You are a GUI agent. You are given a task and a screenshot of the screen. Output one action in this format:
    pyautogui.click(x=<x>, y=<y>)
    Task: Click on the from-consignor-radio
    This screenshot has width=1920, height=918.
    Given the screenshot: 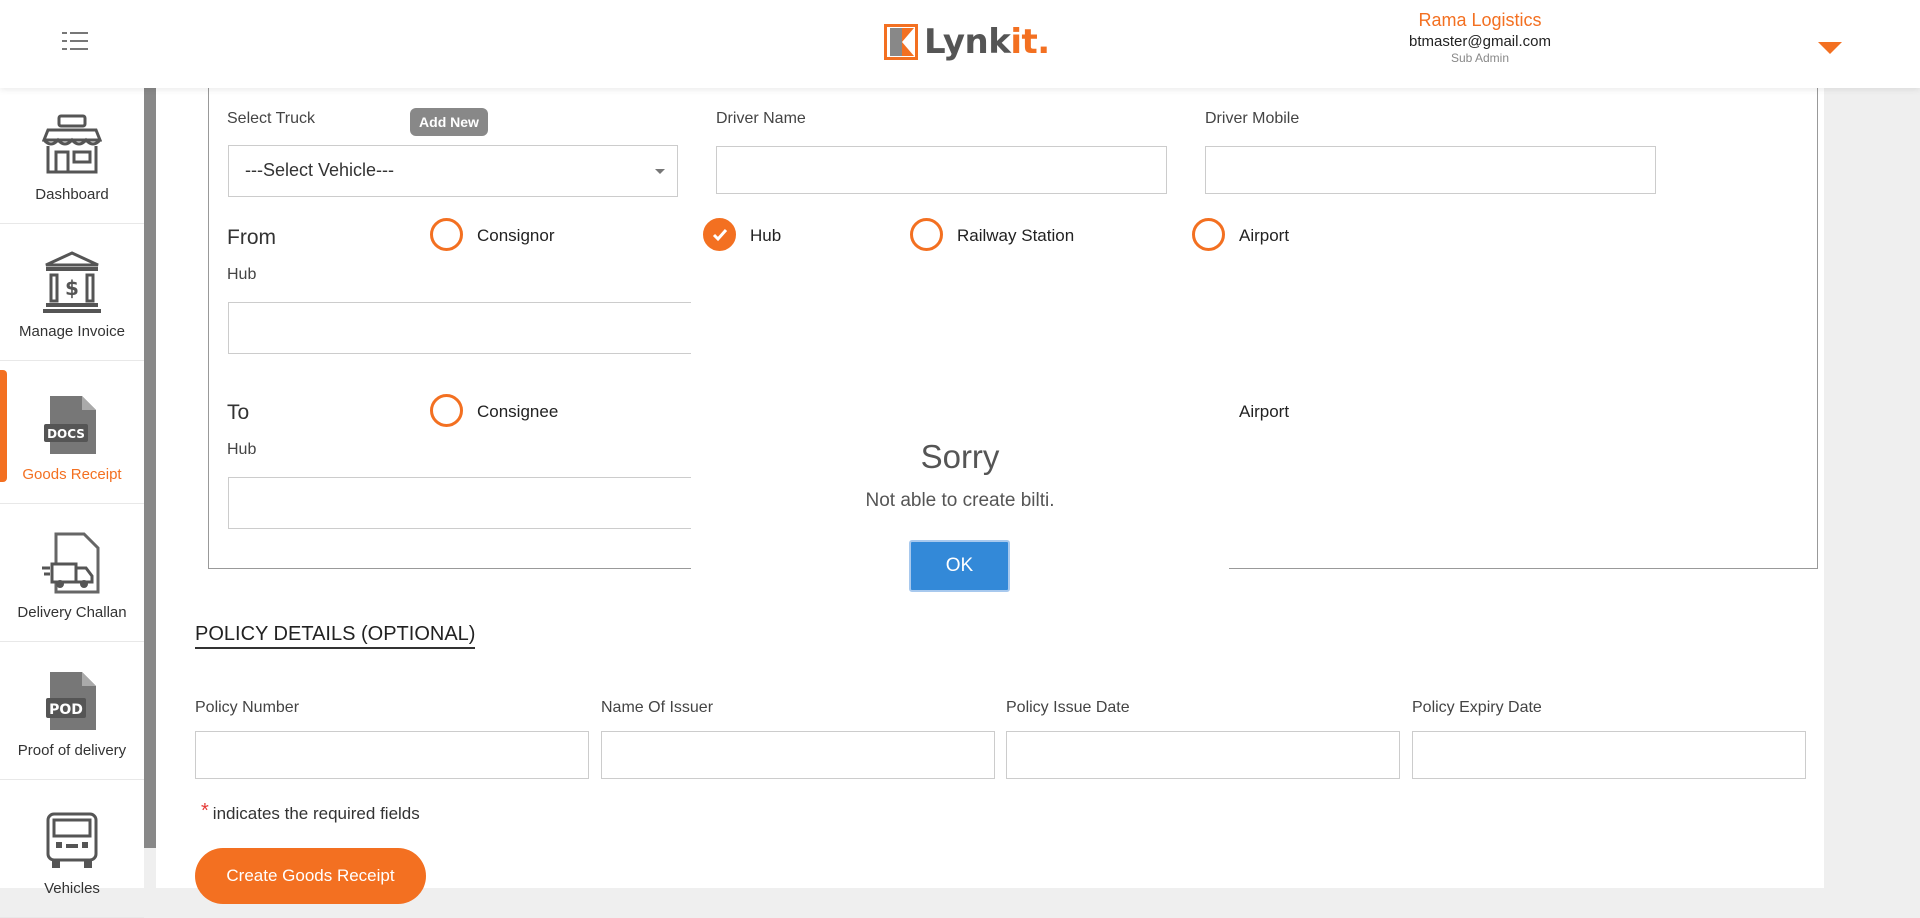 What is the action you would take?
    pyautogui.click(x=446, y=234)
    